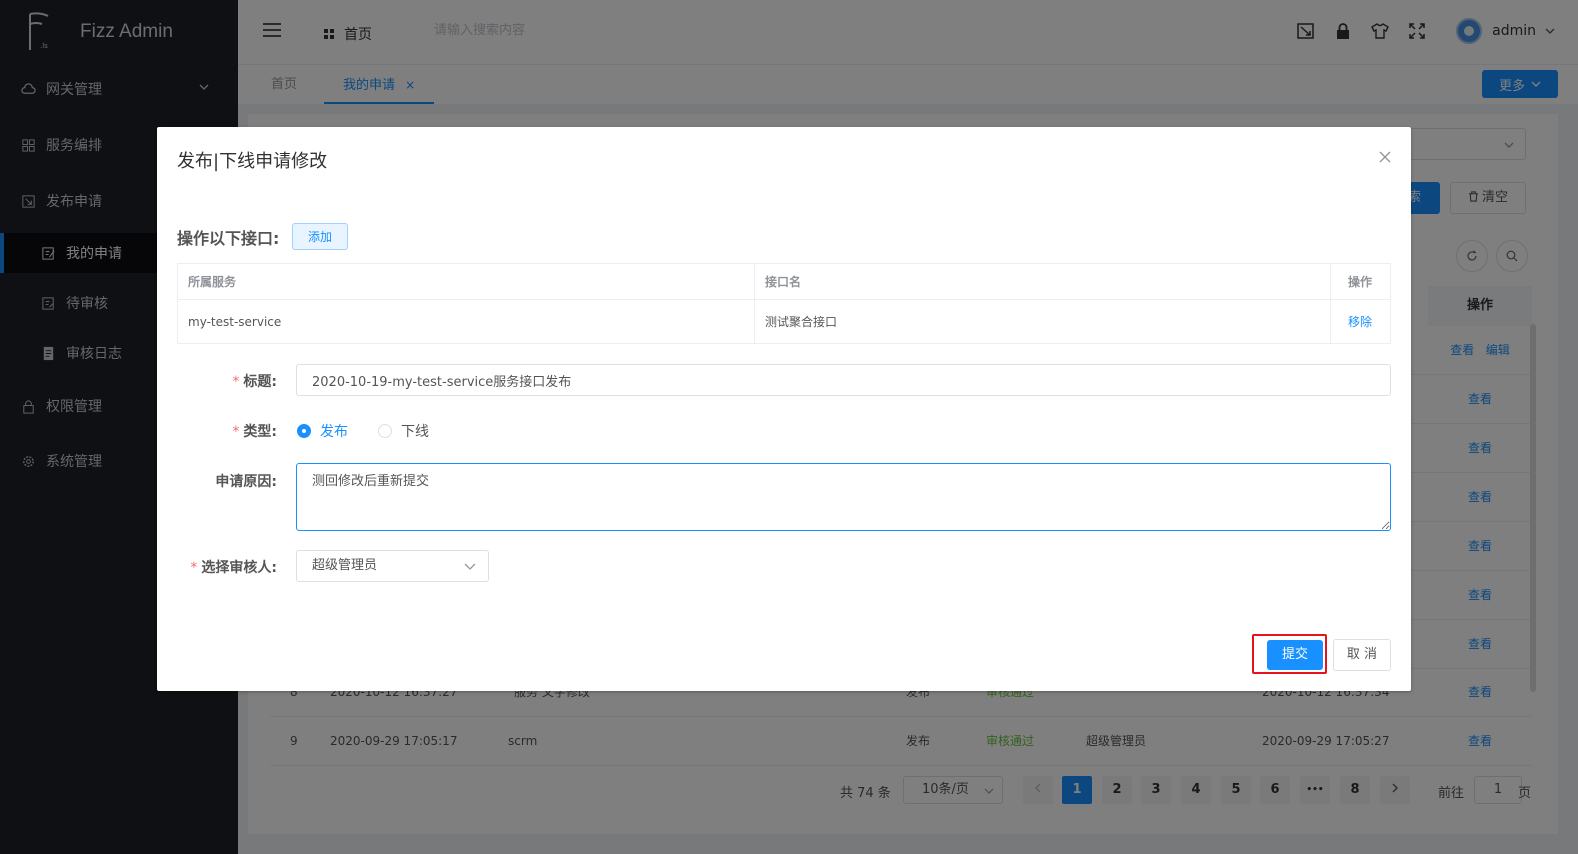 This screenshot has height=854, width=1578. I want to click on radio-publish: 发布, so click(322, 431).